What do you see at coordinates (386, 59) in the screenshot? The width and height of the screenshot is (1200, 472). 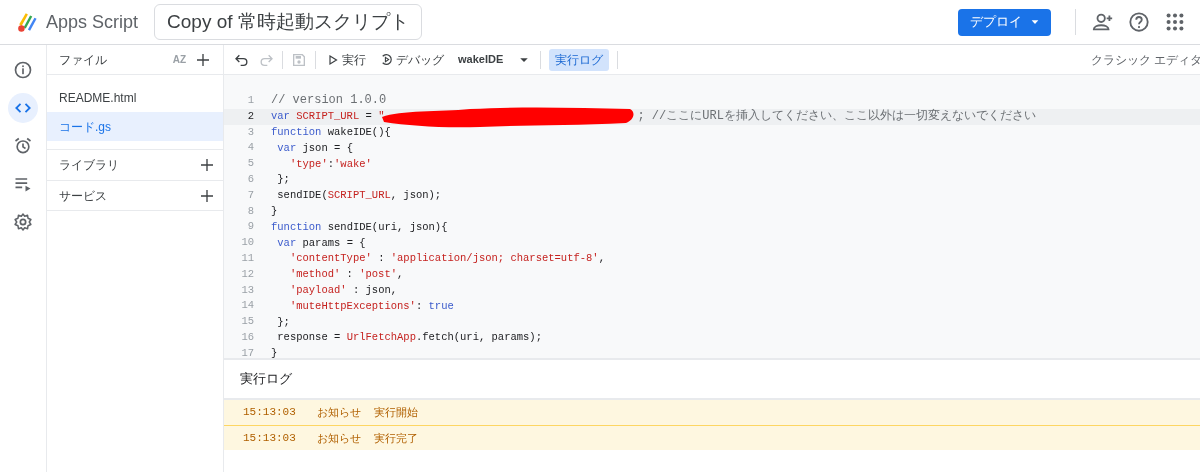 I see `debug-icon` at bounding box center [386, 59].